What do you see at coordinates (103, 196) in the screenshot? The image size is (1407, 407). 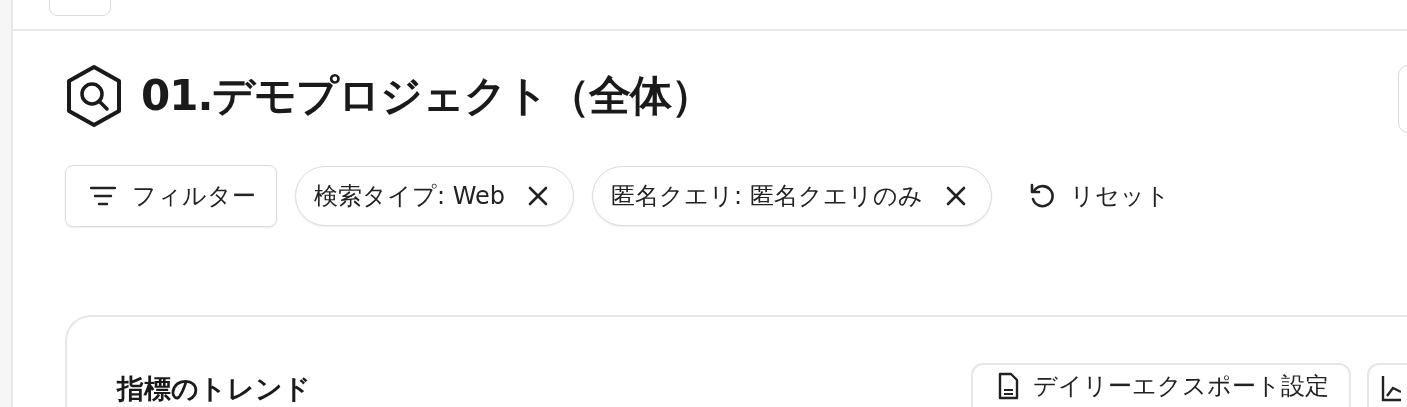 I see `filter-icon` at bounding box center [103, 196].